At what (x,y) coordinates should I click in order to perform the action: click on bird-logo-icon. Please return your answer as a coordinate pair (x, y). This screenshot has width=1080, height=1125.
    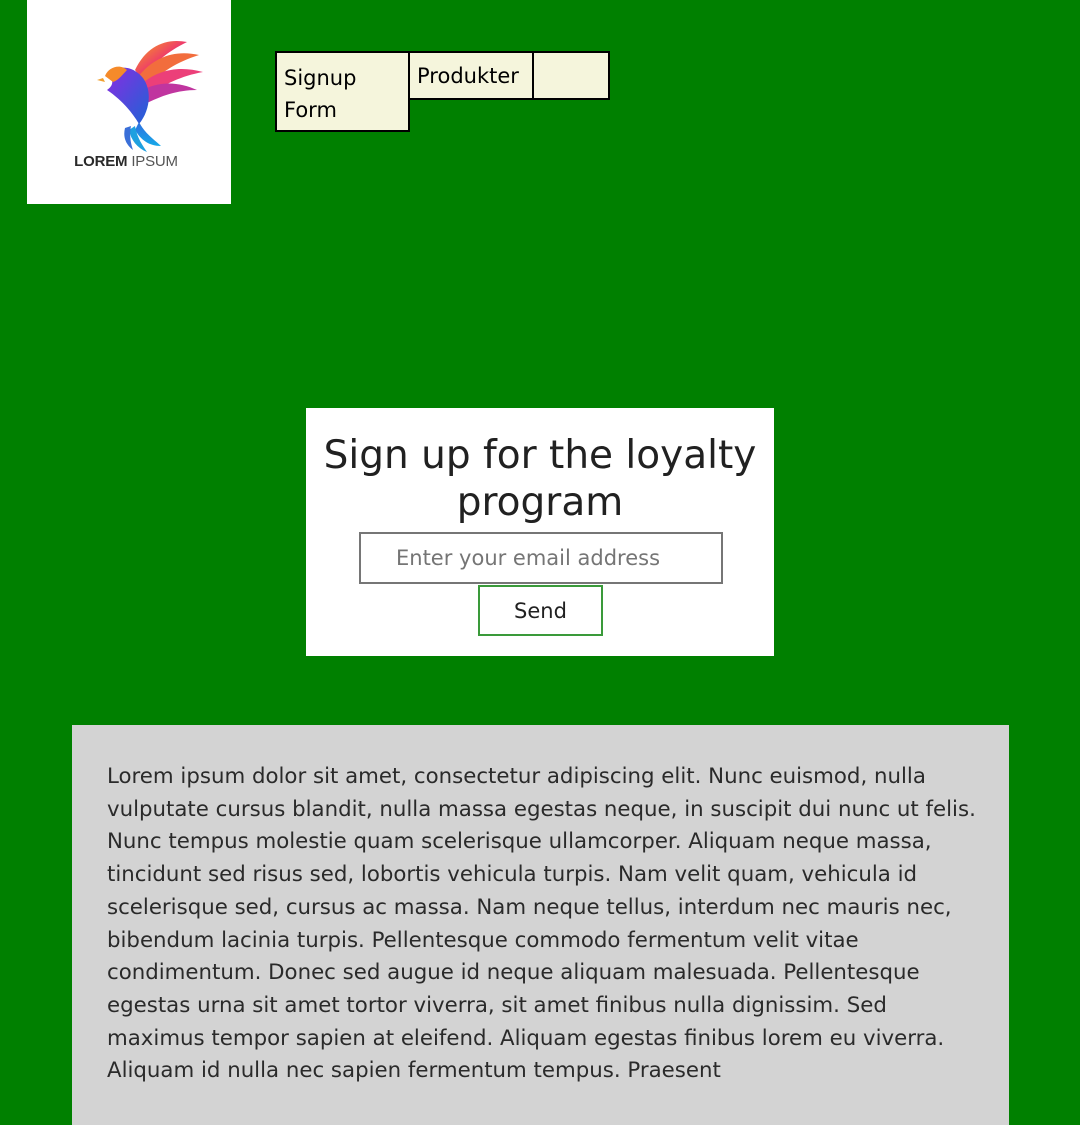
    Looking at the image, I should click on (150, 96).